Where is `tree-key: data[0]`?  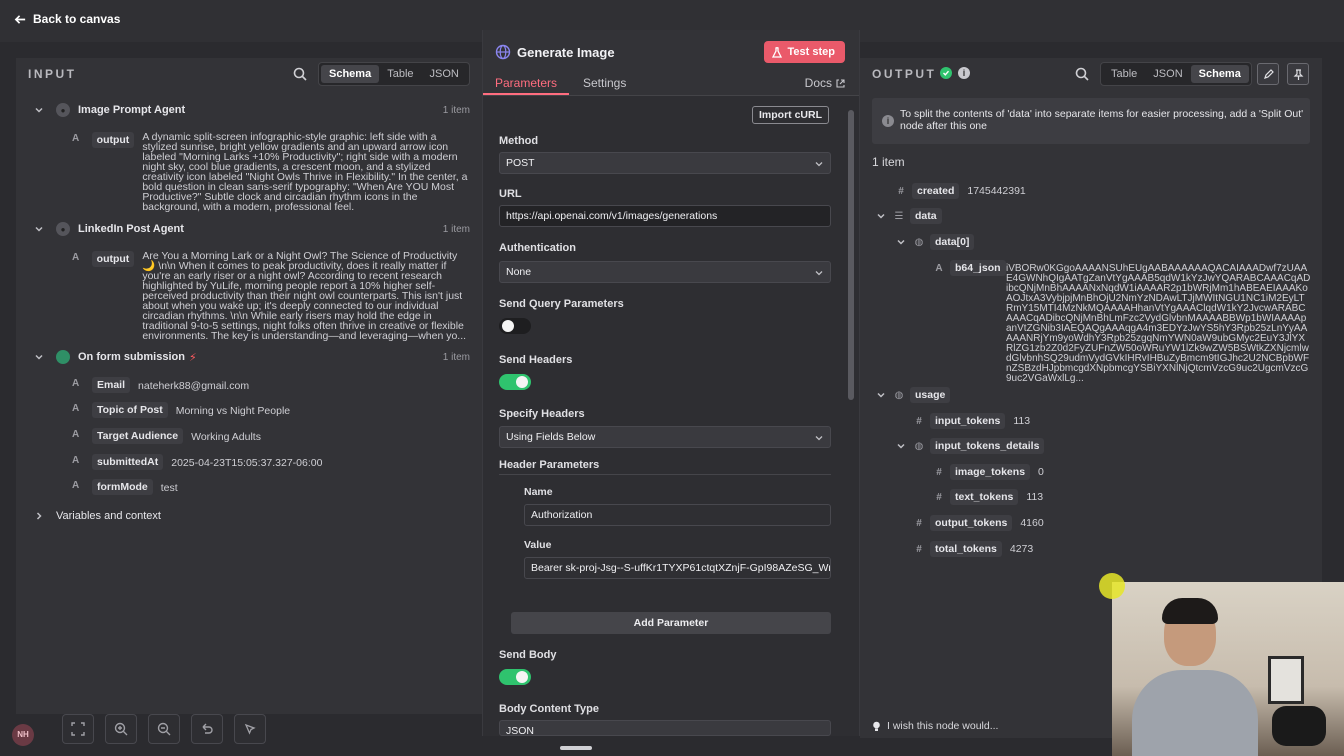
tree-key: data[0] is located at coordinates (952, 242).